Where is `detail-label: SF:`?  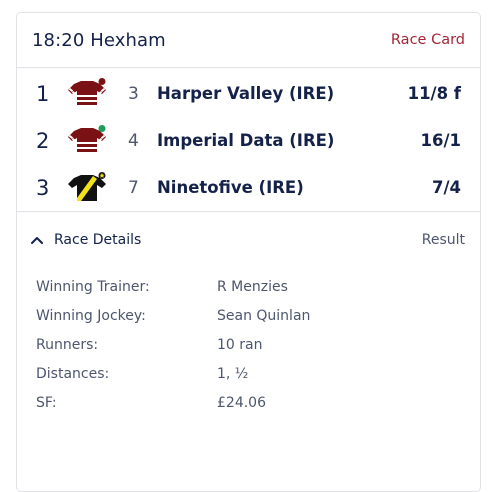 detail-label: SF: is located at coordinates (46, 402).